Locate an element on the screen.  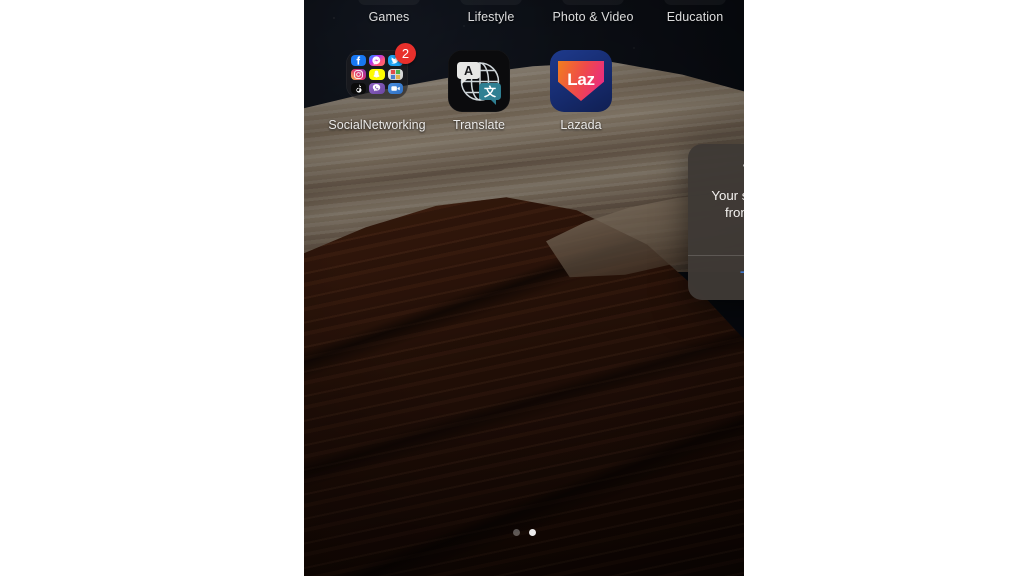
messenger-icon is located at coordinates (377, 60).